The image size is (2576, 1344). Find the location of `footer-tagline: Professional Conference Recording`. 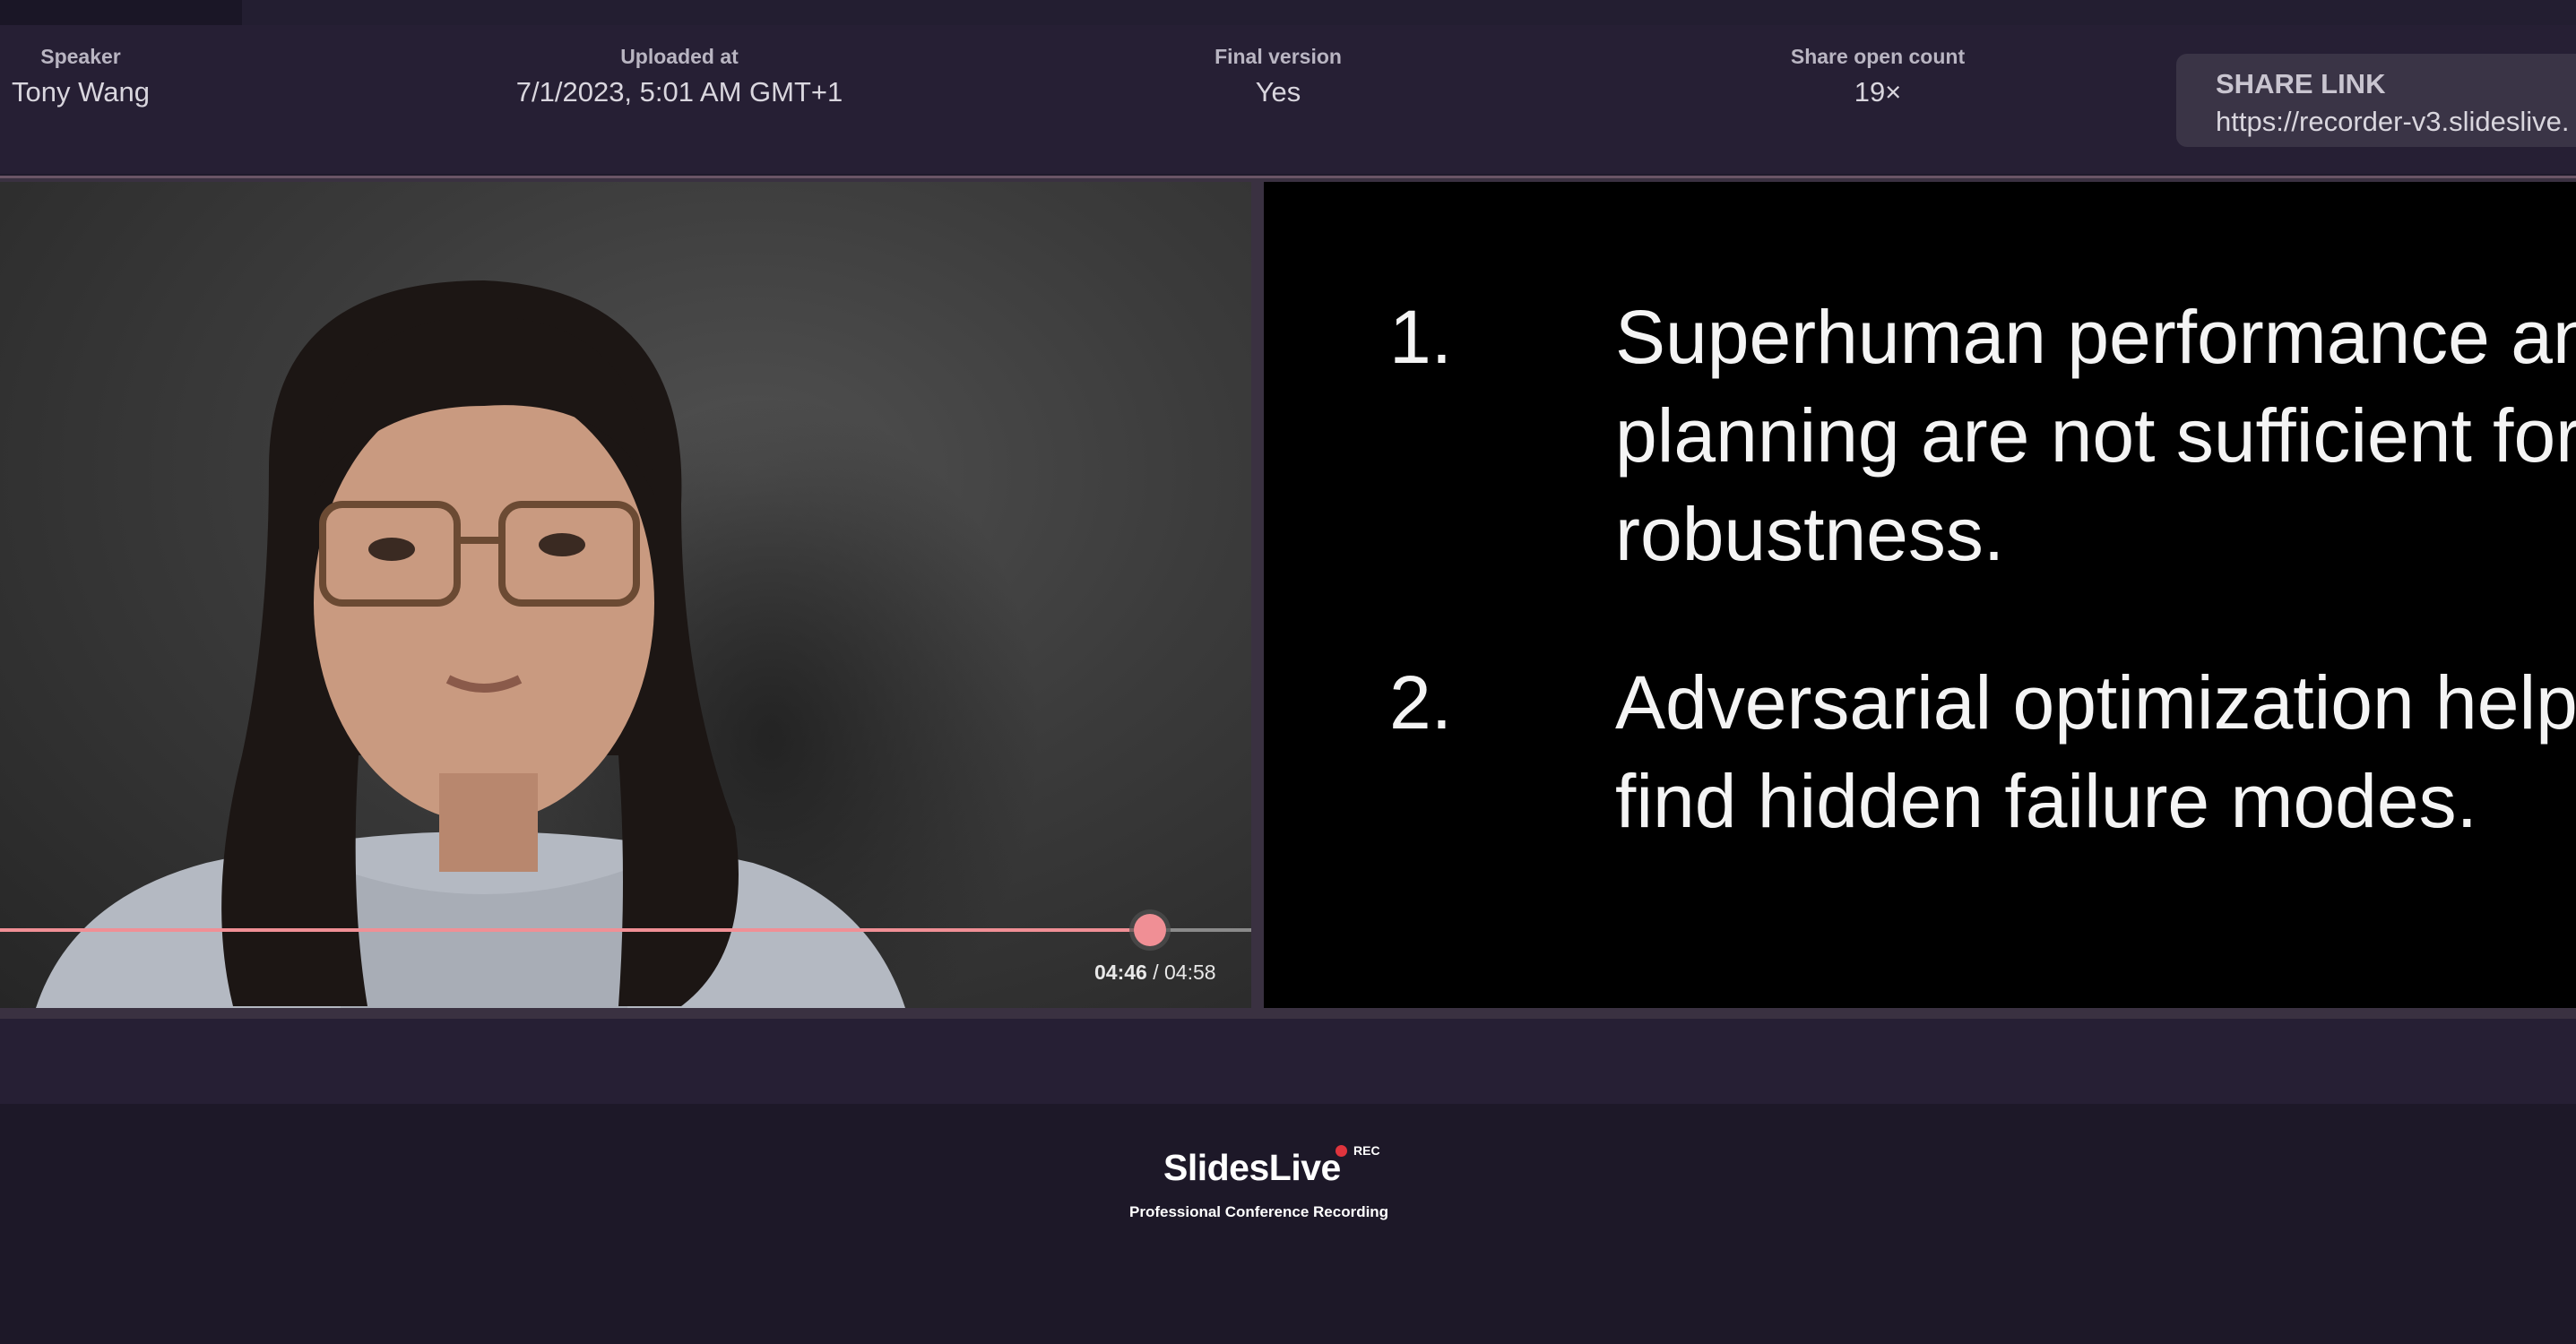

footer-tagline: Professional Conference Recording is located at coordinates (1259, 1211).